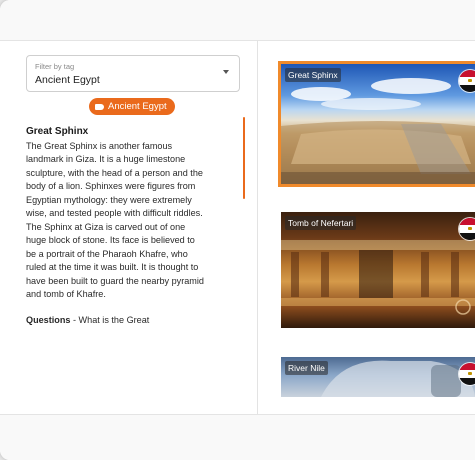  What do you see at coordinates (313, 75) in the screenshot?
I see `card-label-great-sphinx: Great Sphinx` at bounding box center [313, 75].